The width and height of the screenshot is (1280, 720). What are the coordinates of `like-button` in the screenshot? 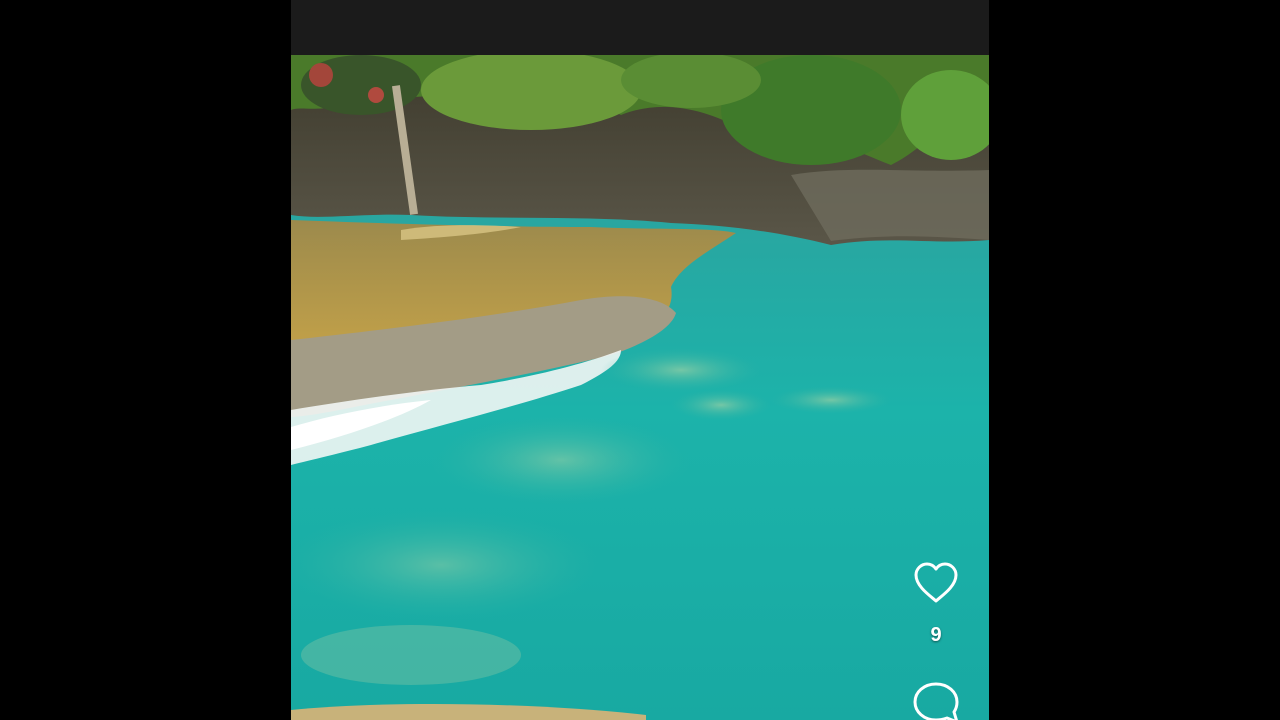 It's located at (936, 583).